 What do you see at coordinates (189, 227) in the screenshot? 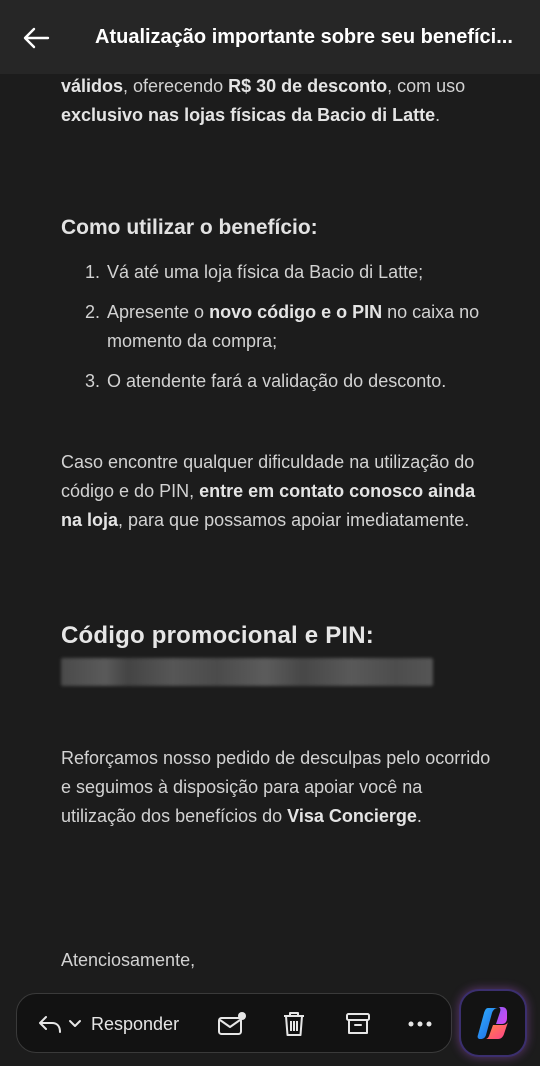
I see `how-to-heading: Como utilizar o benefício:` at bounding box center [189, 227].